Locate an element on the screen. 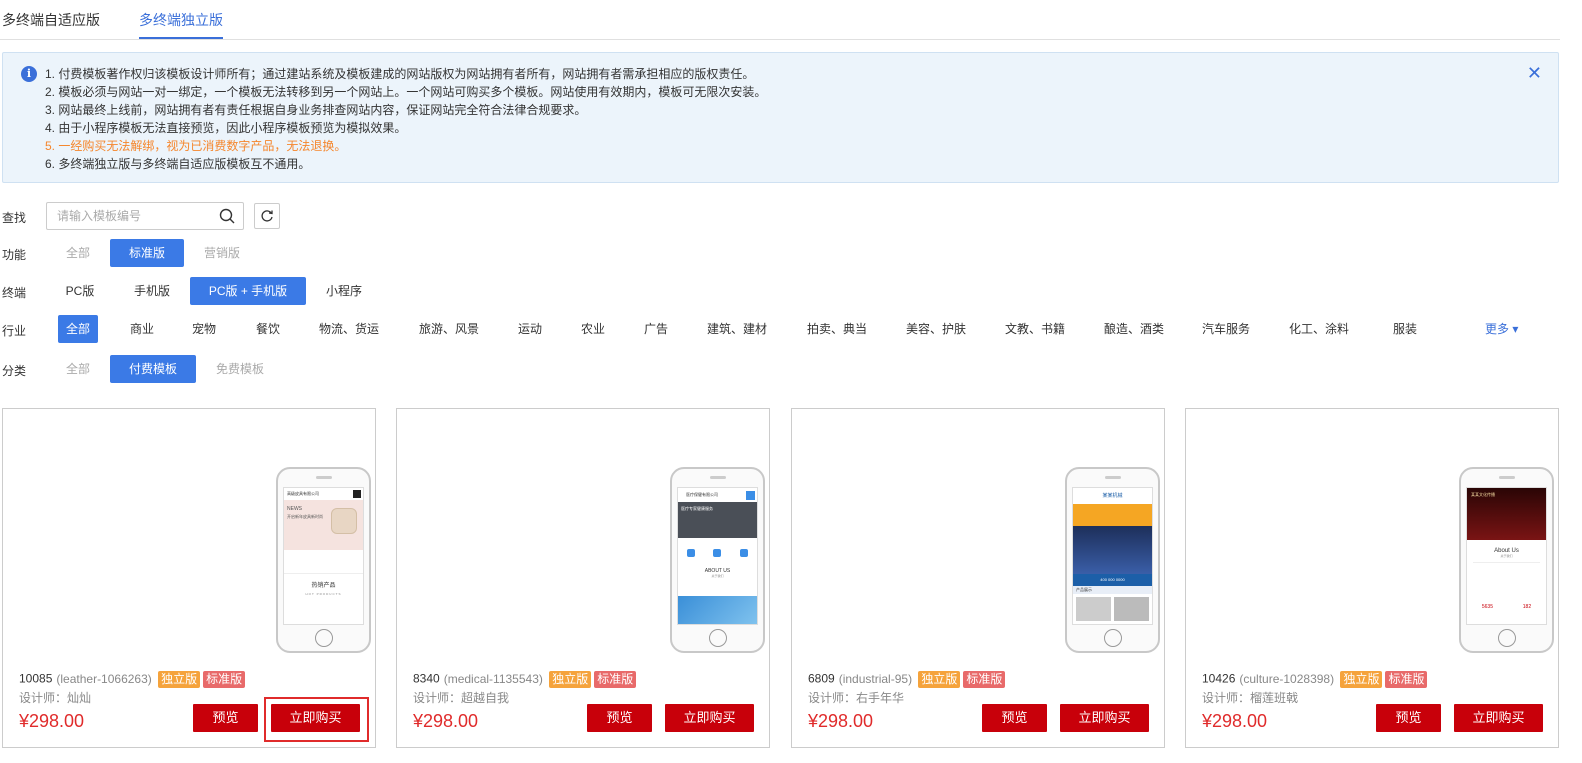  industry-option: 文教、书籍 is located at coordinates (1035, 329).